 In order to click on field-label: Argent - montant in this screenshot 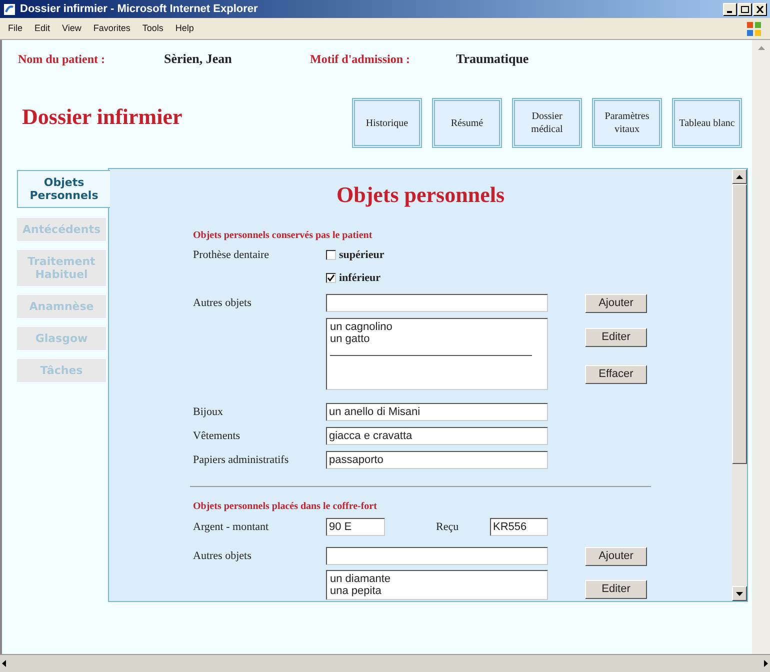, I will do `click(231, 527)`.